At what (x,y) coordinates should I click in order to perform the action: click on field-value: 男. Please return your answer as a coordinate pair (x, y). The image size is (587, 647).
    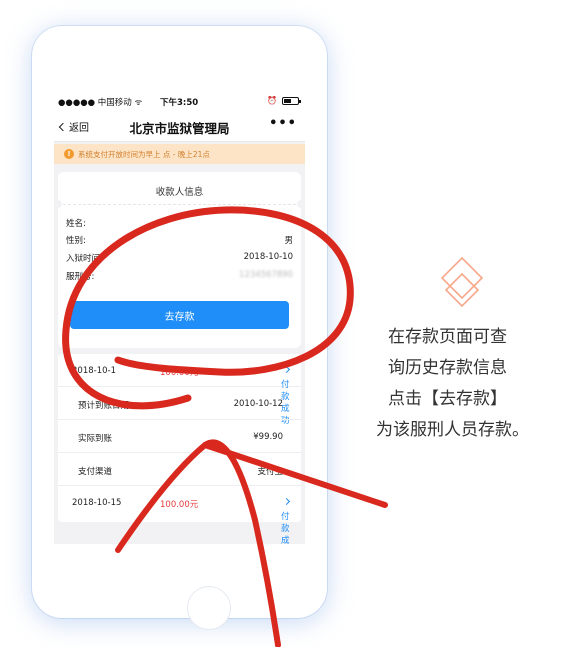
    Looking at the image, I should click on (288, 241).